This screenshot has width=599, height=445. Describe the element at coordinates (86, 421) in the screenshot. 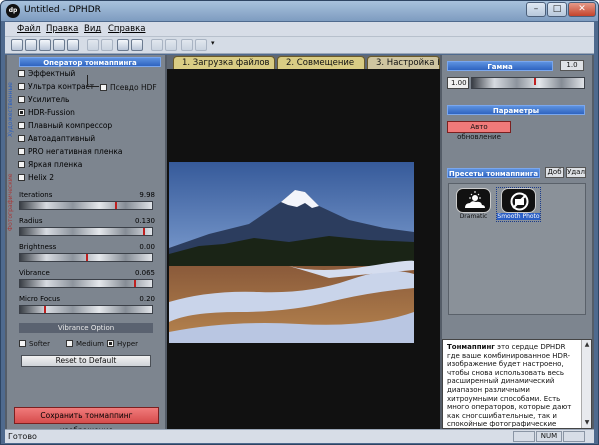

I see `save-tonemapped-button: Сохранить тонмаппинг изображение` at that location.